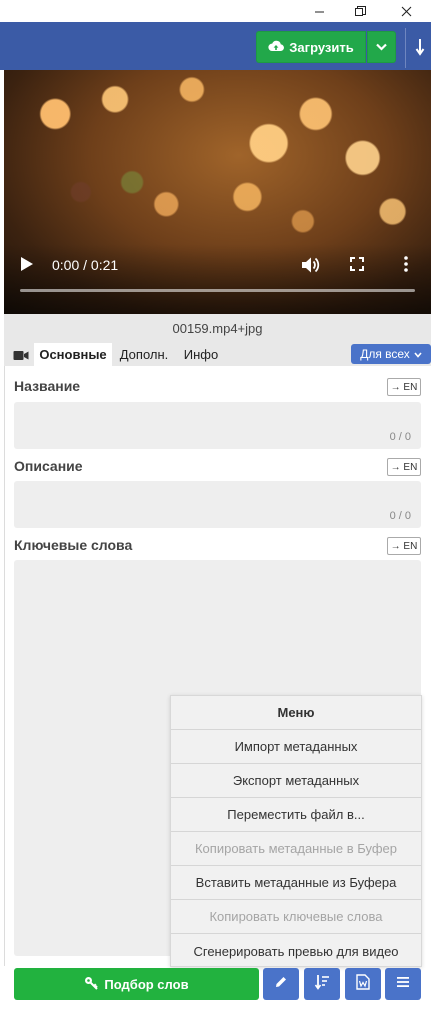 The image size is (431, 1010). I want to click on arrow-down-icon, so click(420, 47).